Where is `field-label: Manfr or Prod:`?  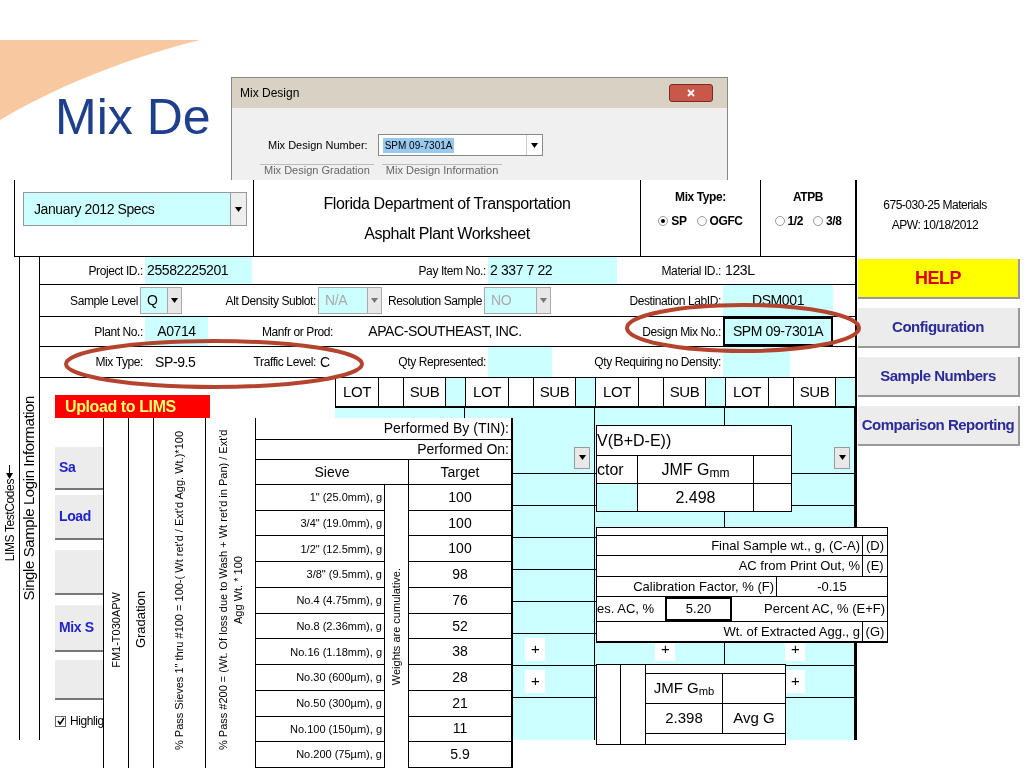 field-label: Manfr or Prod: is located at coordinates (297, 332).